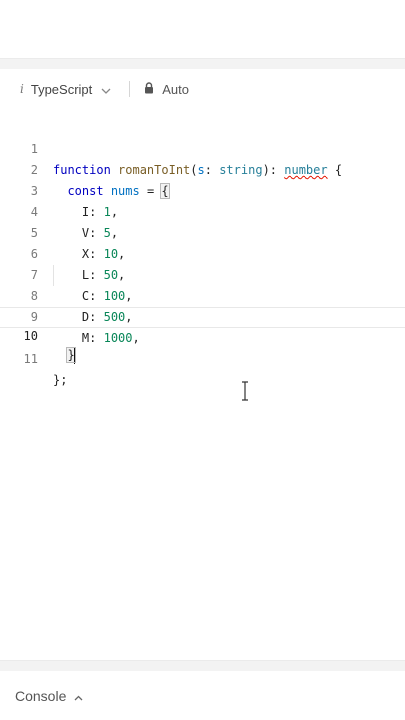 The image size is (405, 720). Describe the element at coordinates (202, 89) in the screenshot. I see `editor-toolbar: i TypeScript Auto` at that location.